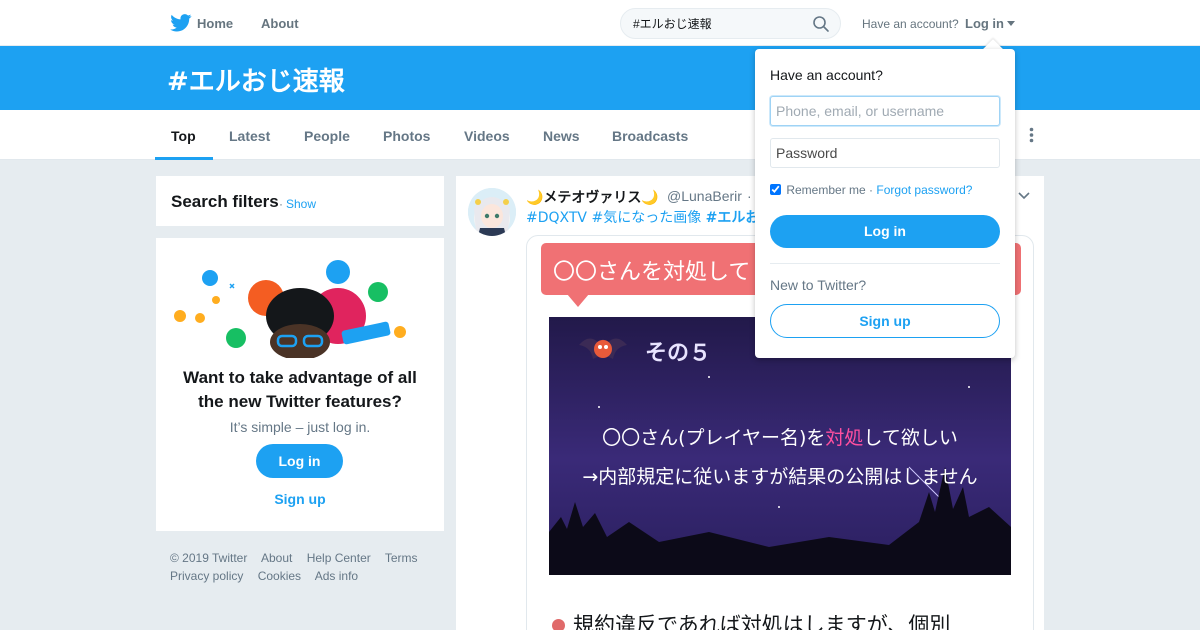 The height and width of the screenshot is (630, 1200). What do you see at coordinates (652, 272) in the screenshot?
I see `callout-text: 〇〇さんを対処して` at bounding box center [652, 272].